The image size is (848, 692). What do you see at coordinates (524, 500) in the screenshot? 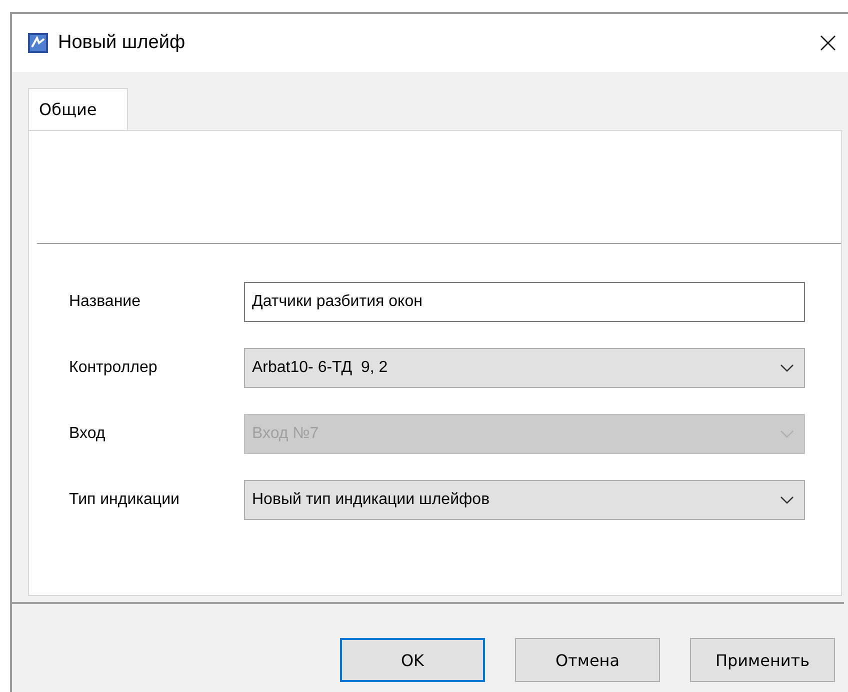
I see `dropdown: Новый тип индикации шлейфов` at bounding box center [524, 500].